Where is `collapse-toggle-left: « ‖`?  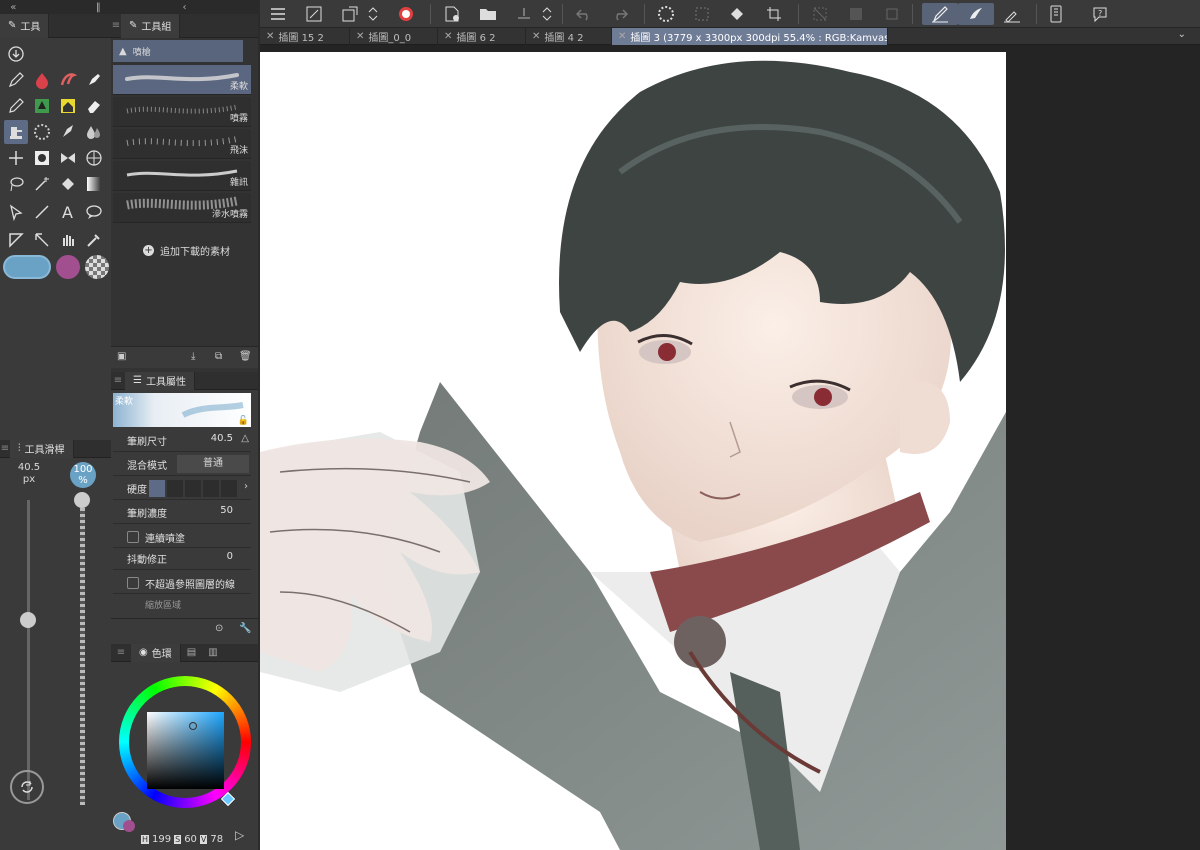 collapse-toggle-left: « ‖ is located at coordinates (55, 7).